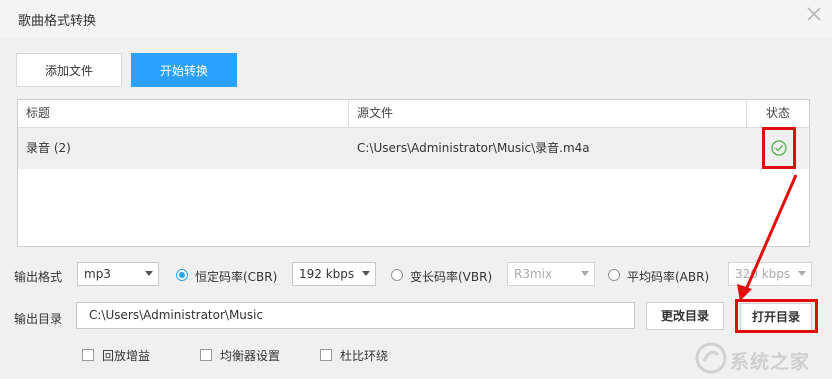  What do you see at coordinates (250, 355) in the screenshot?
I see `equalizer-label: 均衡器设置` at bounding box center [250, 355].